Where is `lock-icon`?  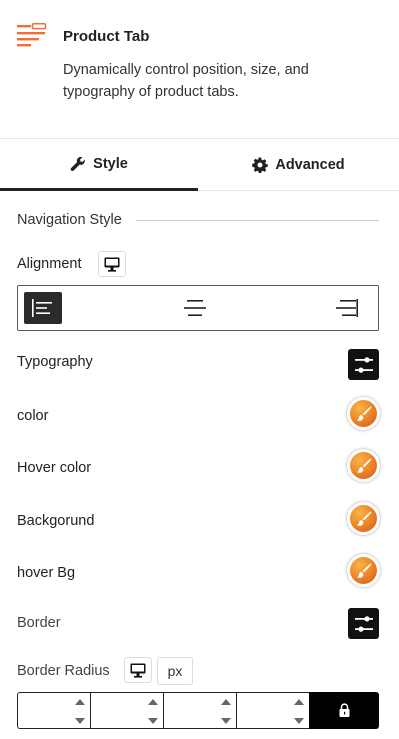 lock-icon is located at coordinates (344, 710).